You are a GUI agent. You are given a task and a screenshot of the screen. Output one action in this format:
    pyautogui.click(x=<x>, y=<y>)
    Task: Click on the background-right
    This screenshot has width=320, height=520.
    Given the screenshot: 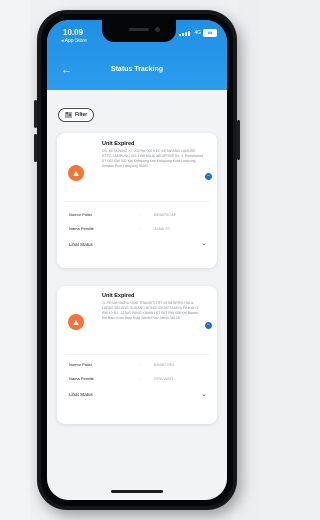 What is the action you would take?
    pyautogui.click(x=249, y=260)
    